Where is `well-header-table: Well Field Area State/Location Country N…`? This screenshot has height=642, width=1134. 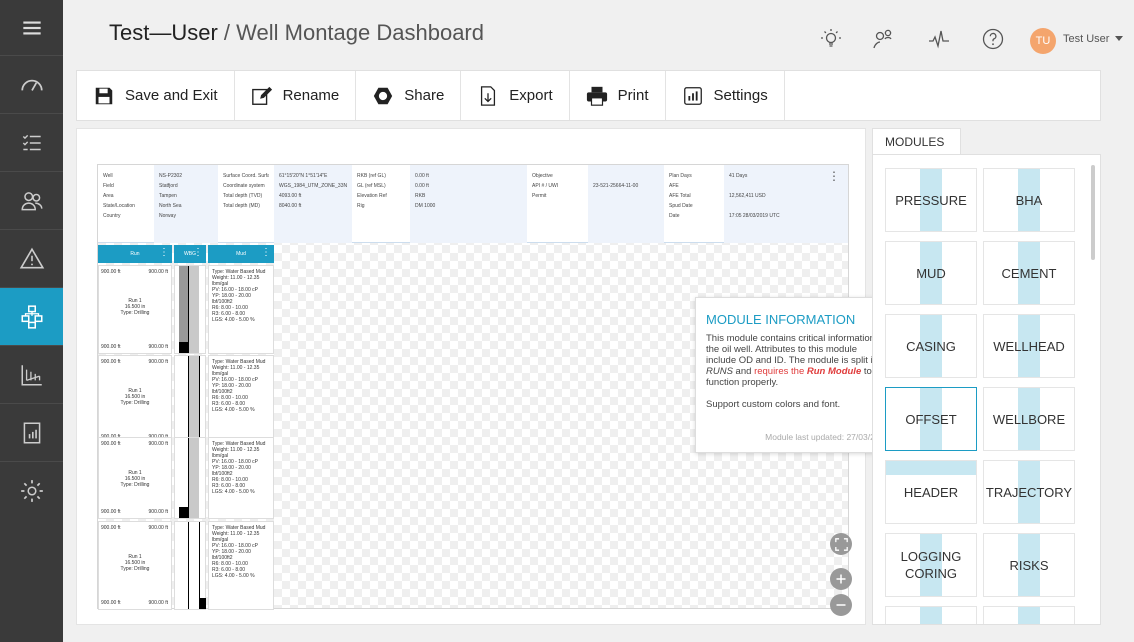
well-header-table: Well Field Area State/Location Country N… is located at coordinates (473, 204).